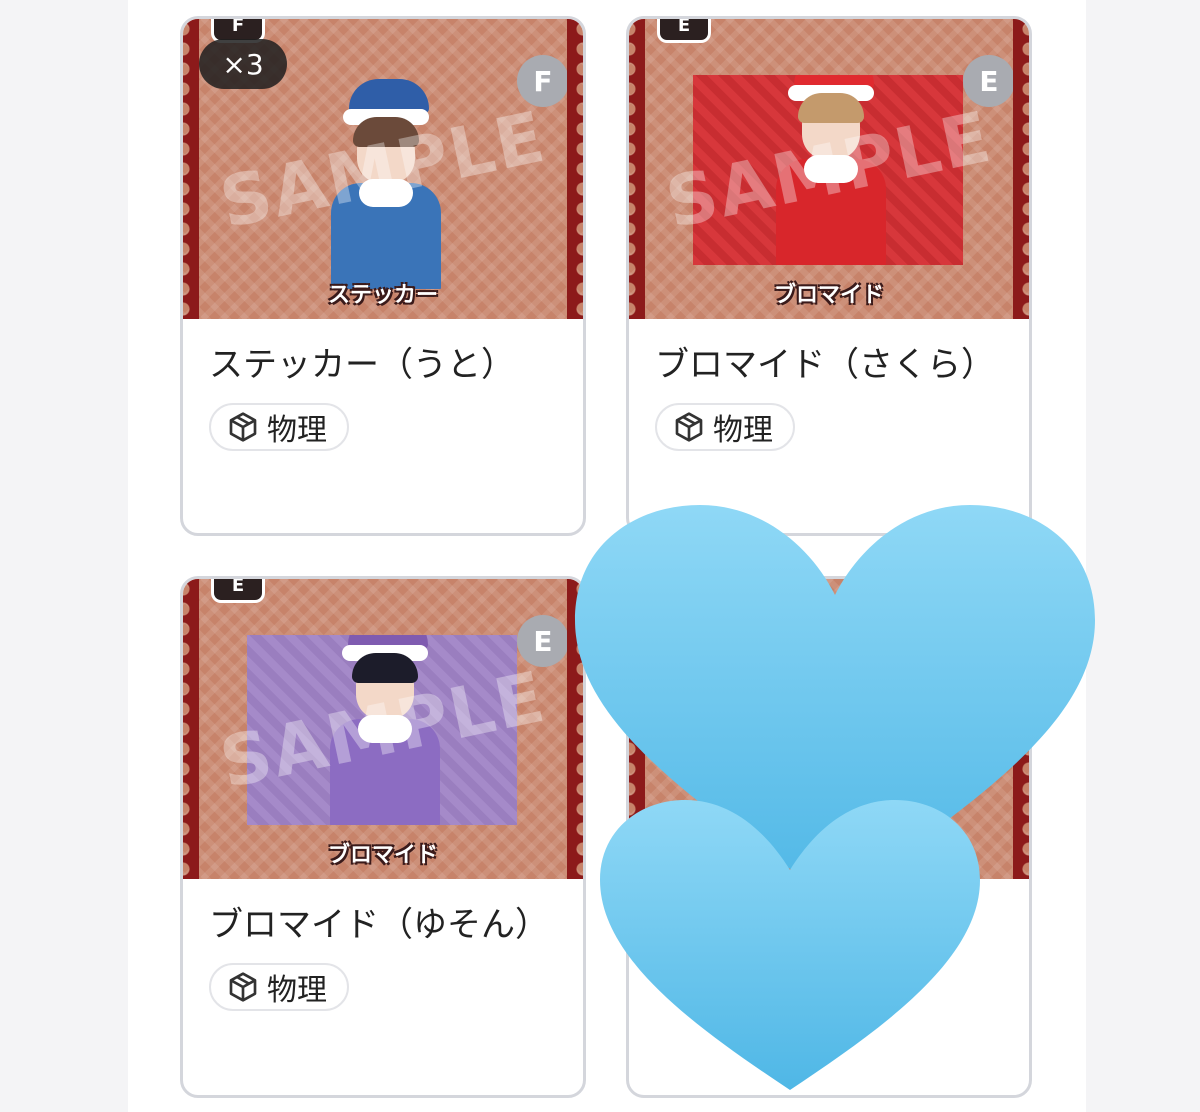 Image resolution: width=1200 pixels, height=1112 pixels. I want to click on item-title: ステッカー（うと）, so click(383, 365).